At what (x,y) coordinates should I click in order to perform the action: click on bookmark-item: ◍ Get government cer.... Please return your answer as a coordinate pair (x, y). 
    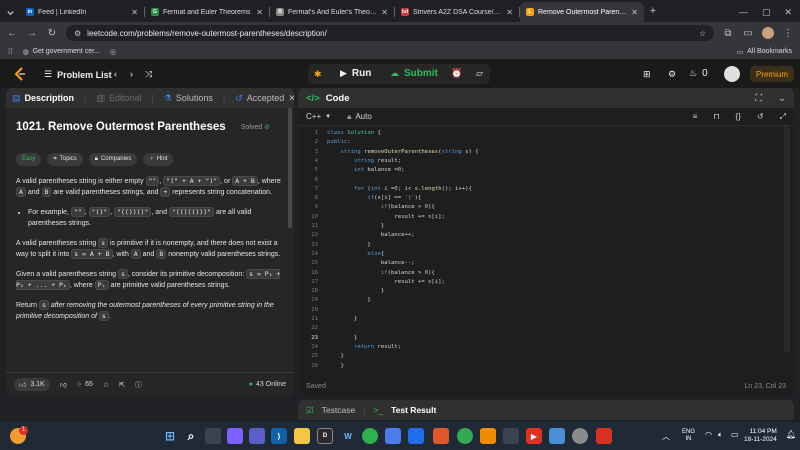
    Looking at the image, I should click on (60, 52).